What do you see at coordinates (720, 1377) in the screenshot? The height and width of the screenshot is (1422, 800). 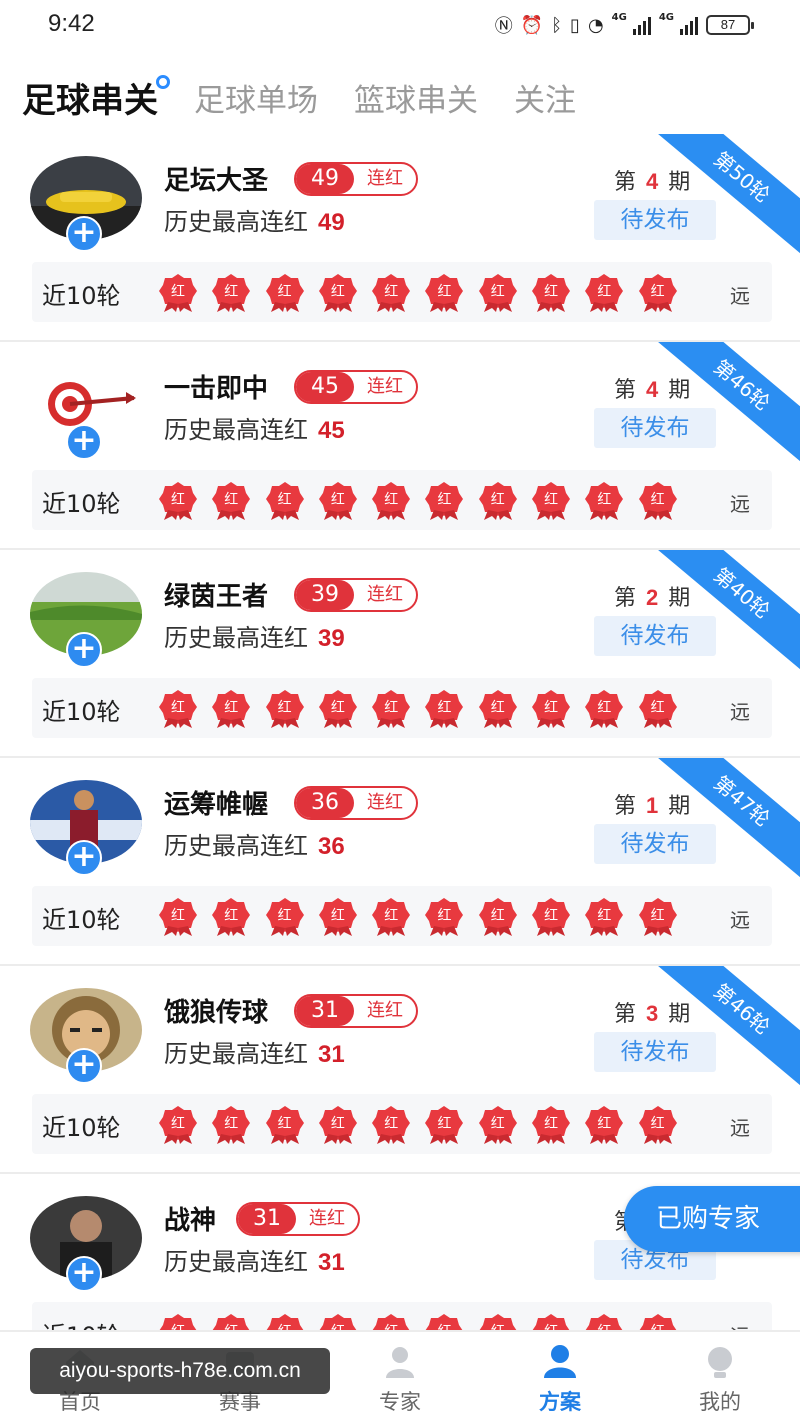 I see `nav-profile: 我的` at bounding box center [720, 1377].